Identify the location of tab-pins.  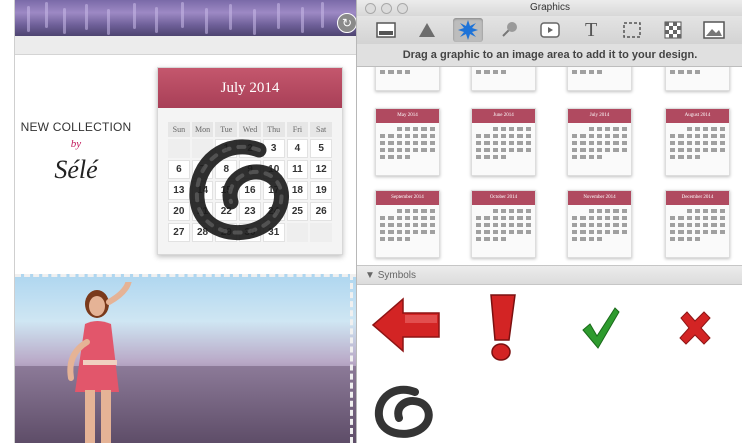
(509, 30).